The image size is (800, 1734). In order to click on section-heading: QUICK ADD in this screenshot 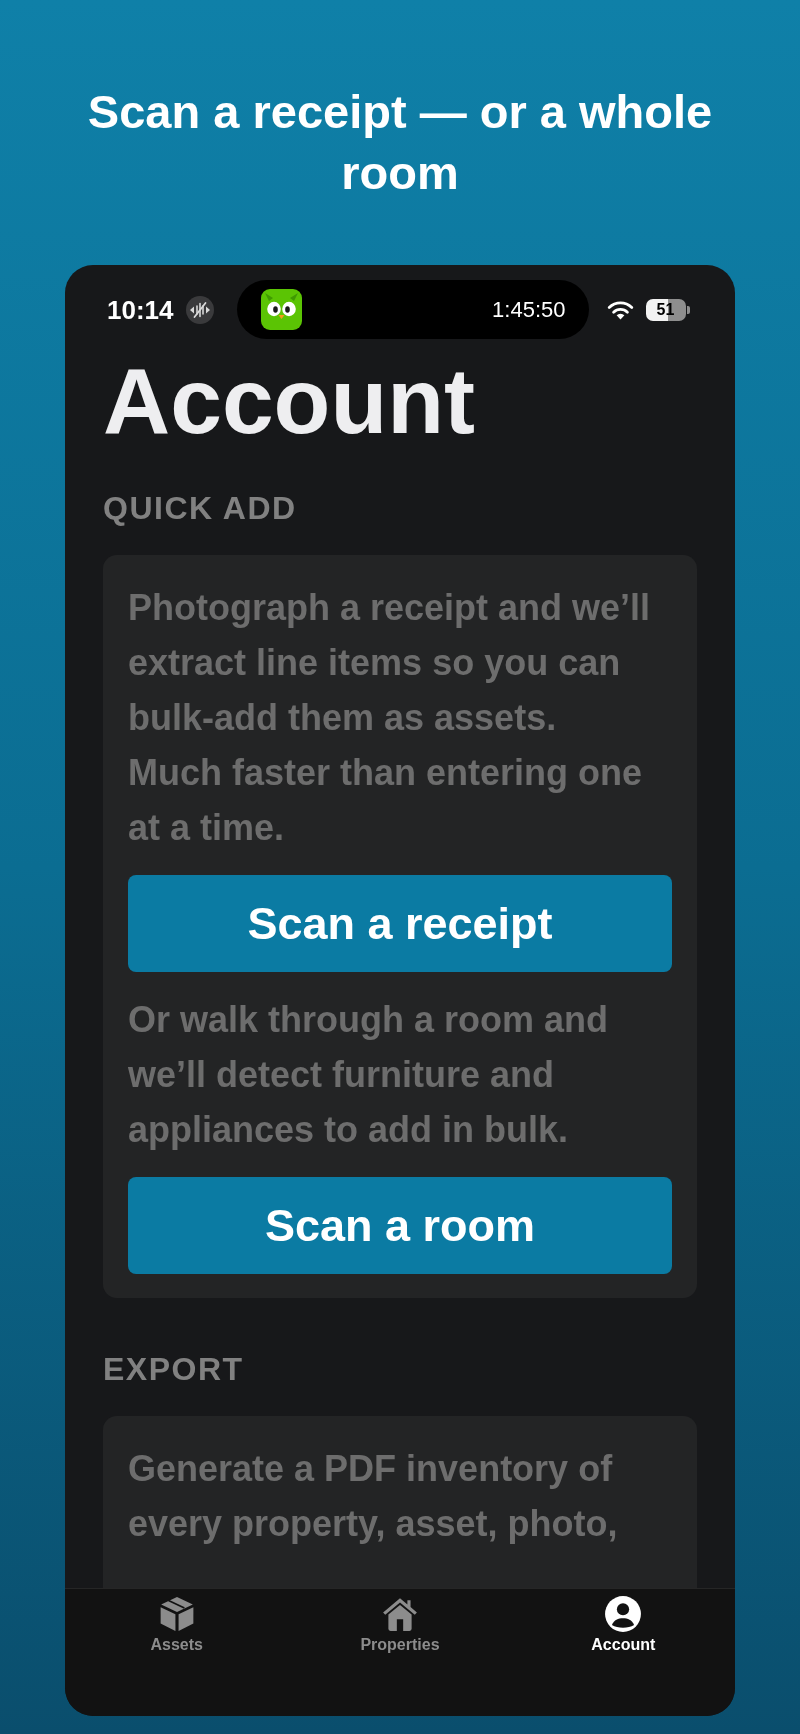, I will do `click(200, 508)`.